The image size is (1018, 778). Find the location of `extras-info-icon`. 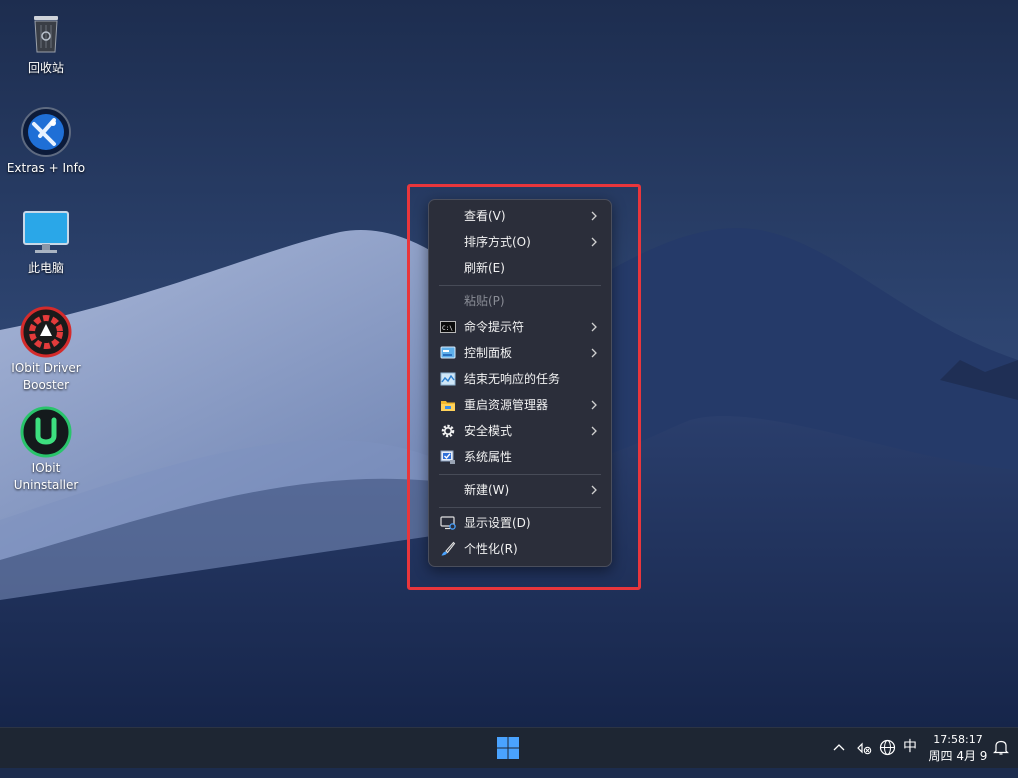

extras-info-icon is located at coordinates (46, 132).